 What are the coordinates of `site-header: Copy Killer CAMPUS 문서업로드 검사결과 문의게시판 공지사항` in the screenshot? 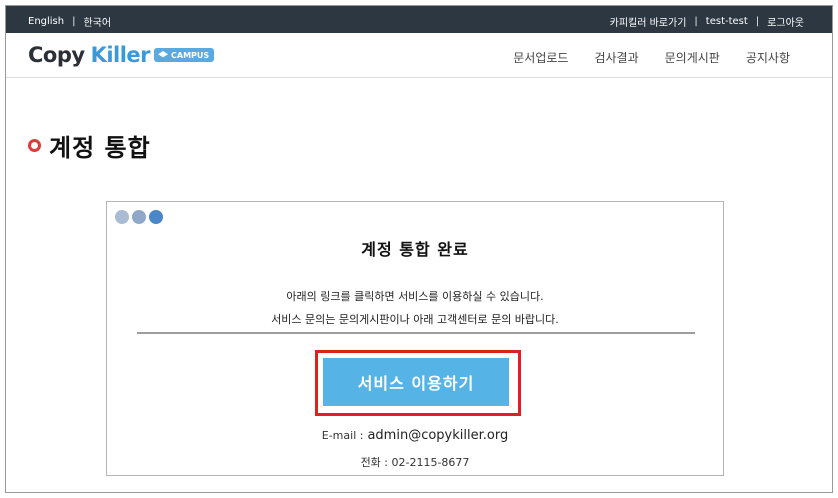 It's located at (419, 55).